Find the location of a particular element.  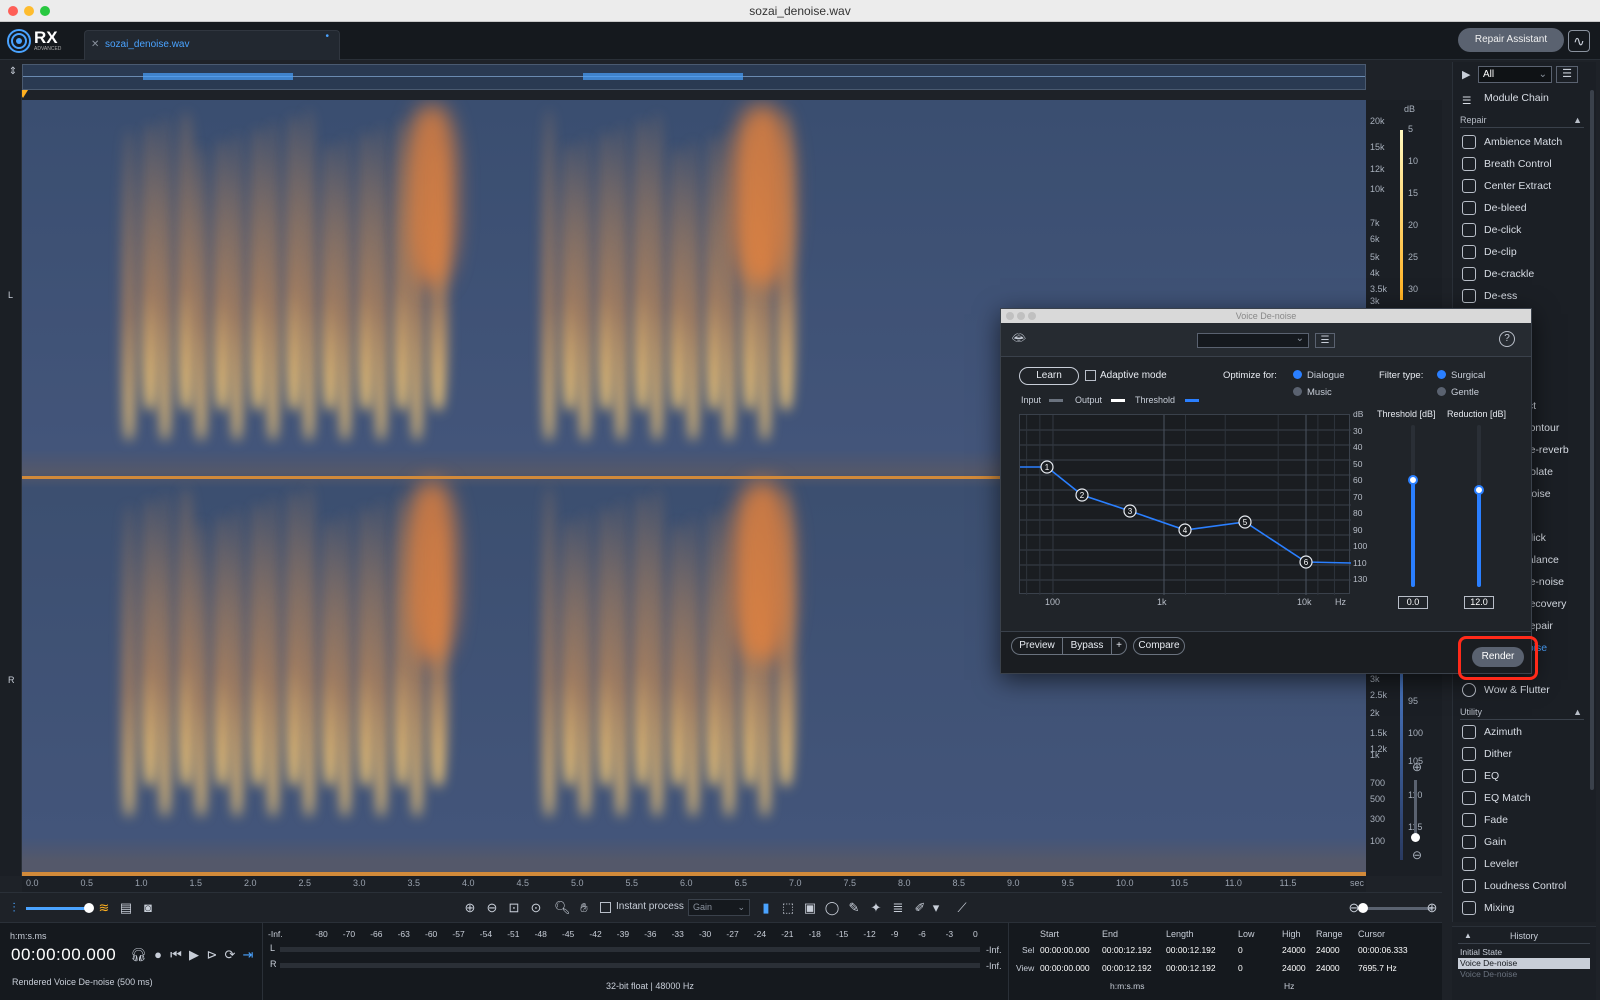

module-item-de-ess: De-ess is located at coordinates (1489, 296).